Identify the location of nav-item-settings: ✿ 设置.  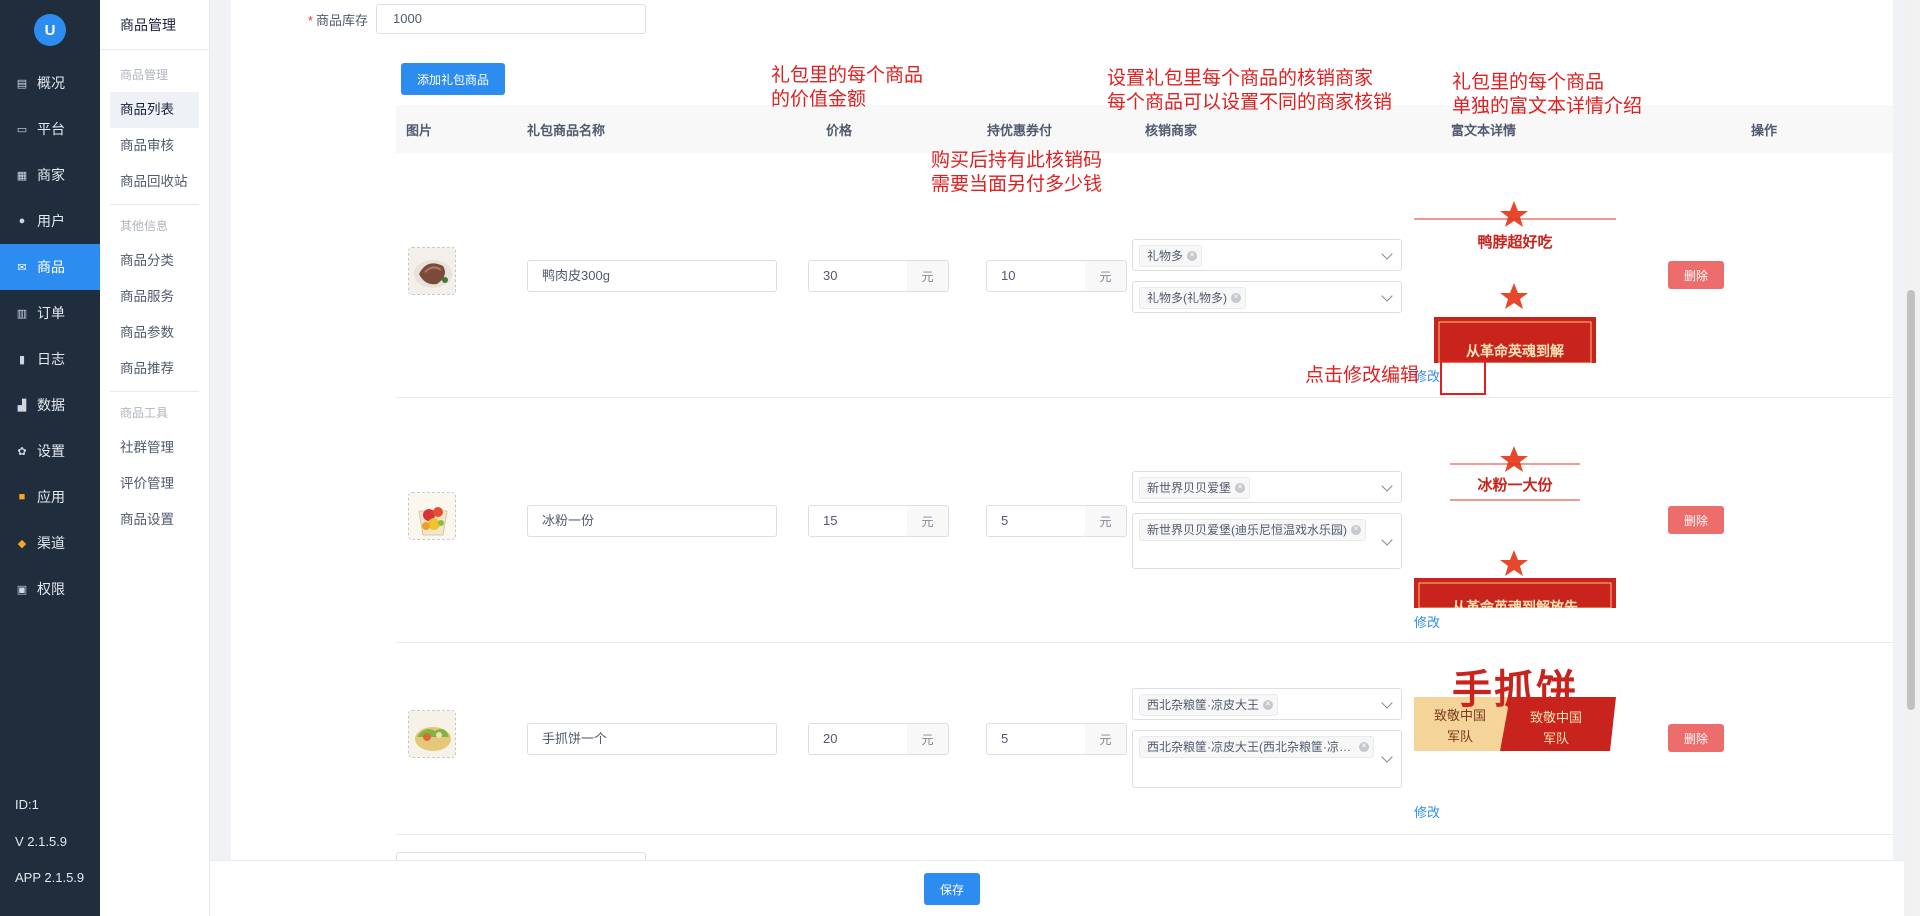
(50, 451).